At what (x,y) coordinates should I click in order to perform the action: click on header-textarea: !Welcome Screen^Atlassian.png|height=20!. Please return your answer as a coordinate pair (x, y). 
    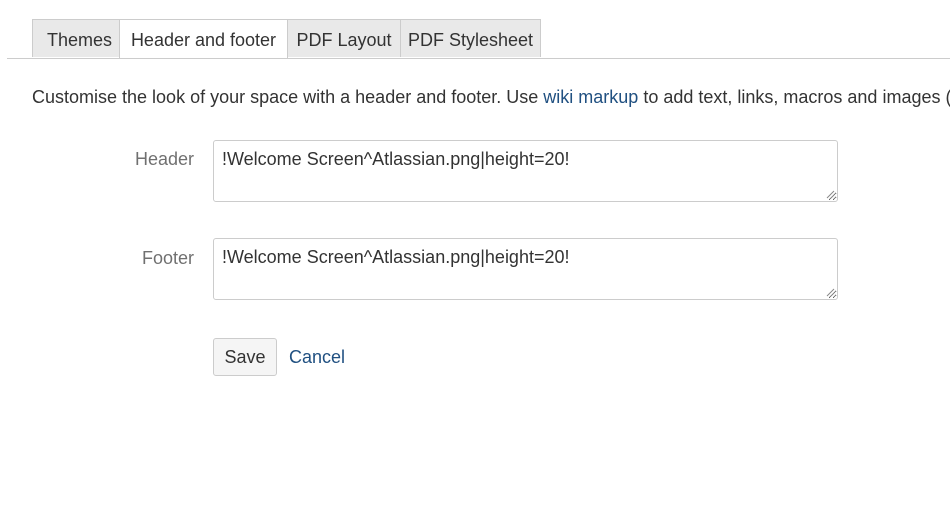
    Looking at the image, I should click on (525, 171).